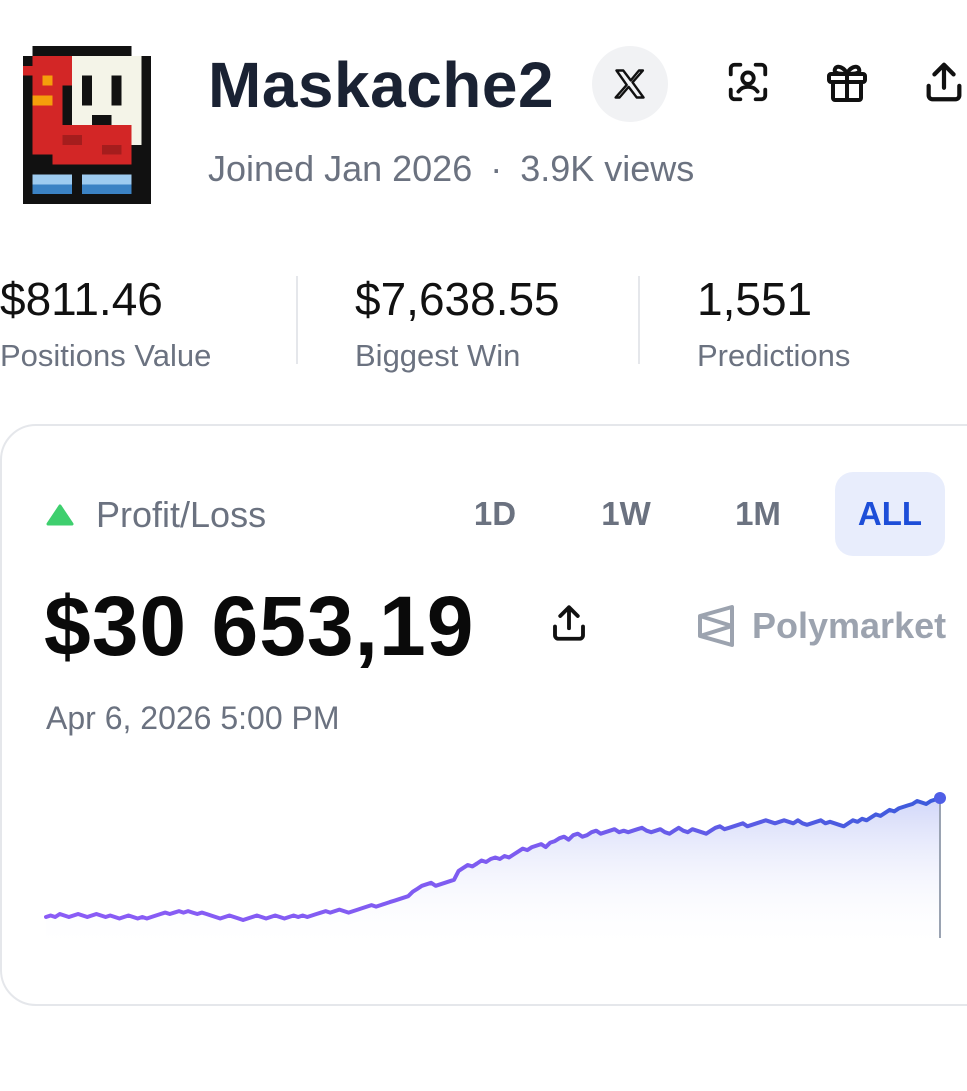 This screenshot has width=967, height=1091. Describe the element at coordinates (87, 125) in the screenshot. I see `avatar` at that location.